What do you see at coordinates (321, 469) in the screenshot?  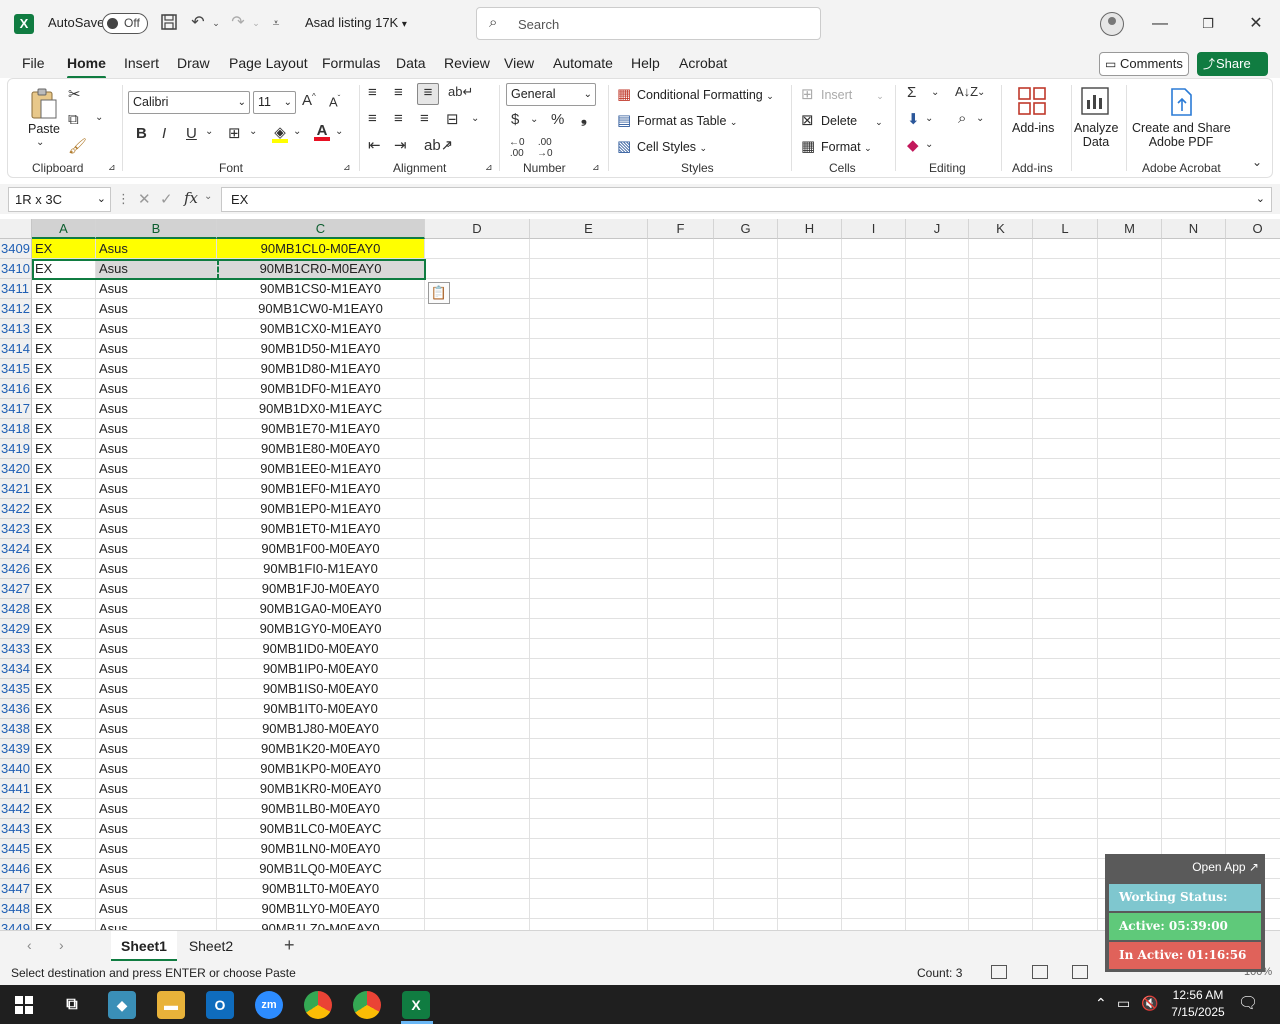 I see `cell-c: 90MB1EE0-M1EAY0` at bounding box center [321, 469].